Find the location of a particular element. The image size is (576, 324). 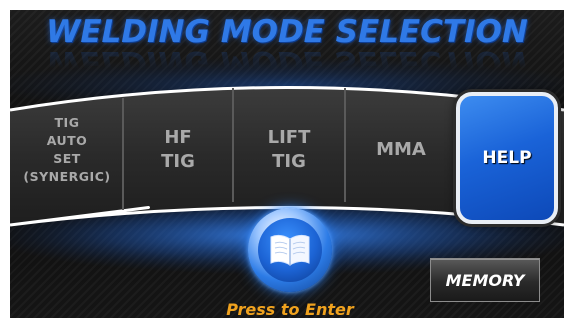

memory-button: MEMORY is located at coordinates (485, 280).